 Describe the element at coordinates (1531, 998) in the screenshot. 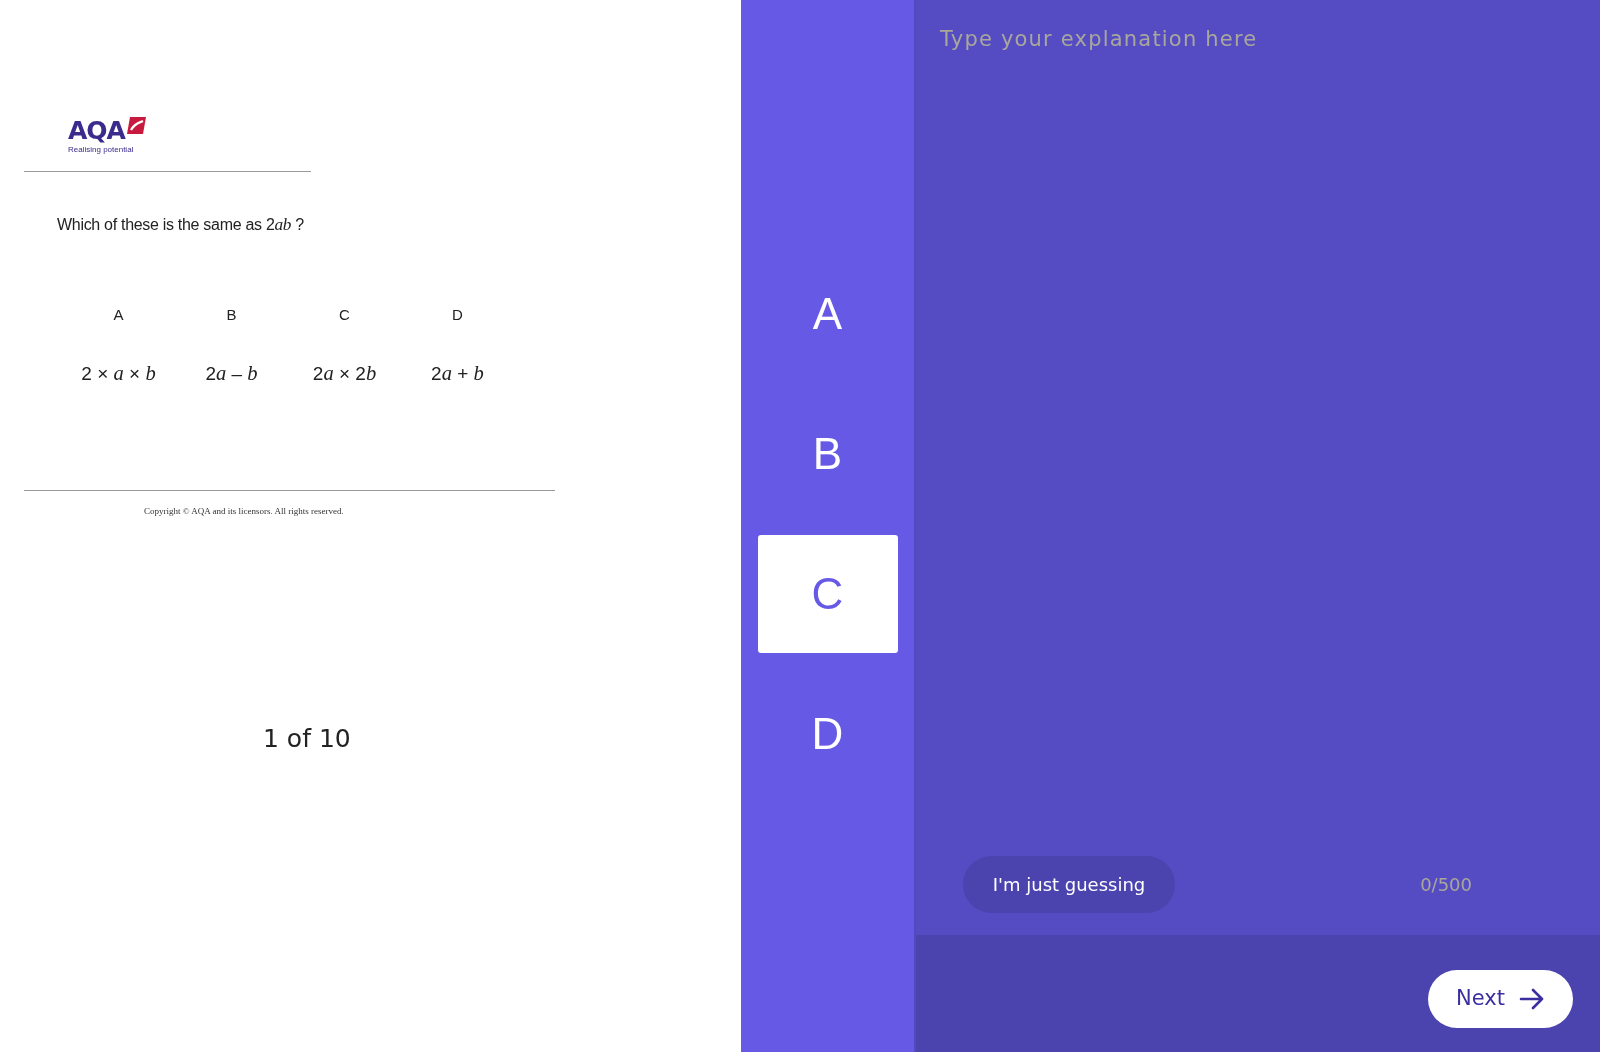

I see `arrow-right-icon` at that location.